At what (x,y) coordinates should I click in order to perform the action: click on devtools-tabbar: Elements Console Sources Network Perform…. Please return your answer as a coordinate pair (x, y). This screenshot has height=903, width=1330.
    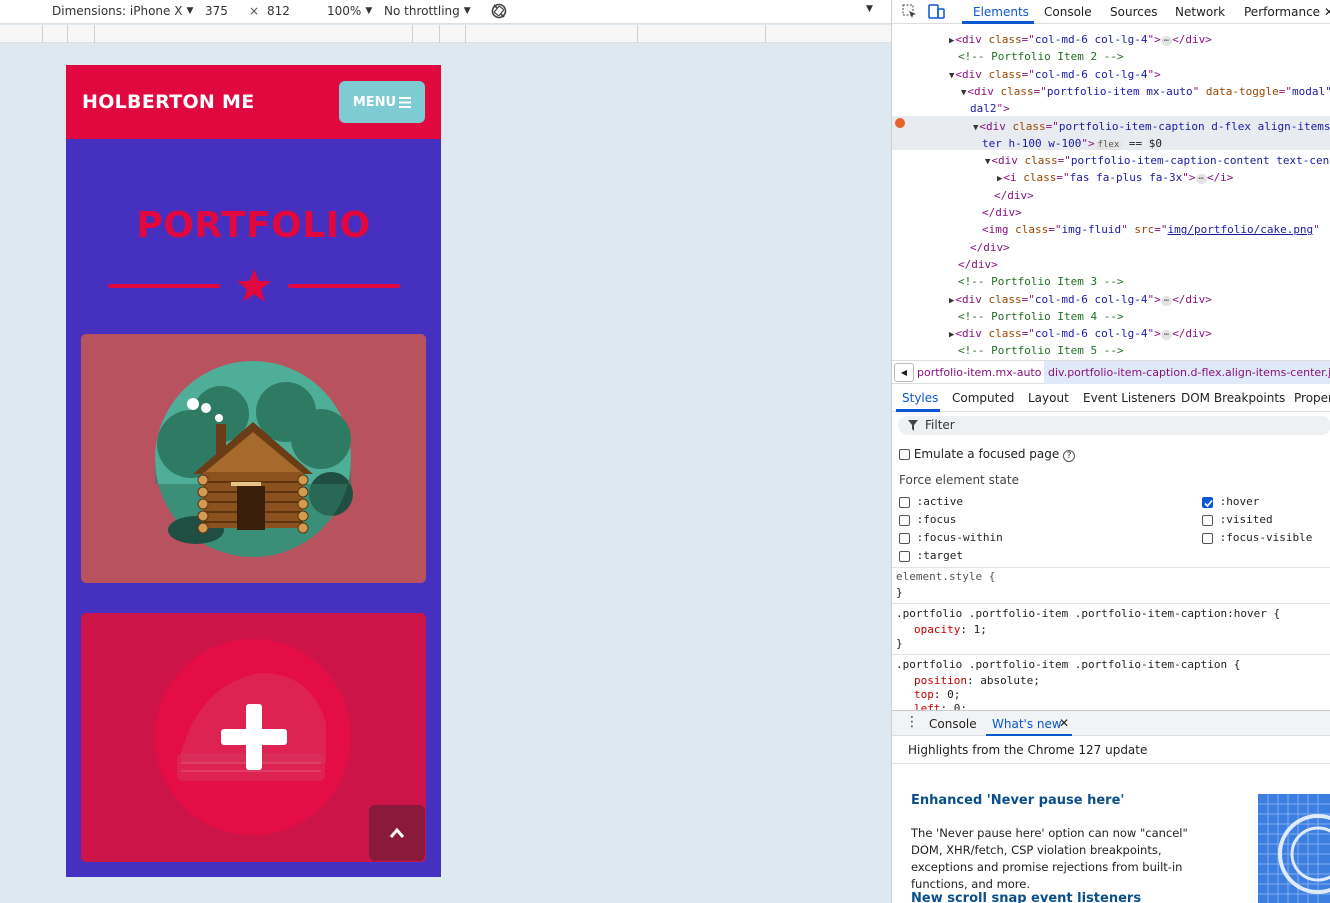
    Looking at the image, I should click on (1111, 12).